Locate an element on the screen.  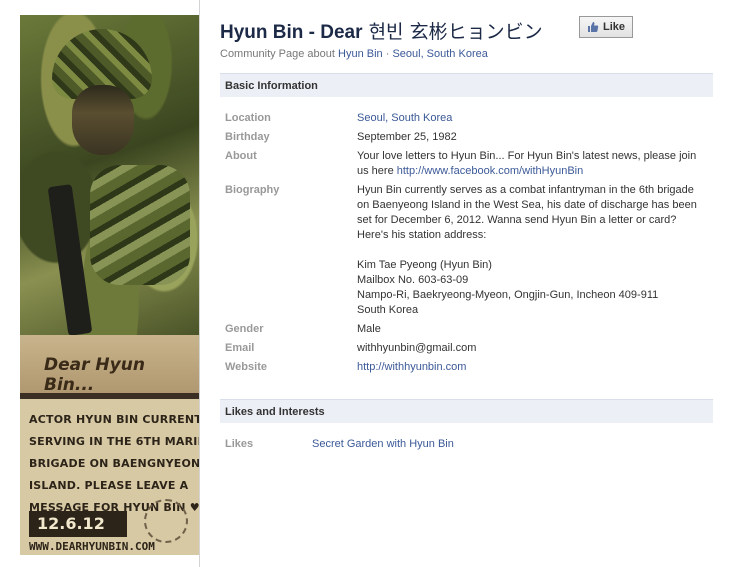
about-label: About is located at coordinates (241, 156).